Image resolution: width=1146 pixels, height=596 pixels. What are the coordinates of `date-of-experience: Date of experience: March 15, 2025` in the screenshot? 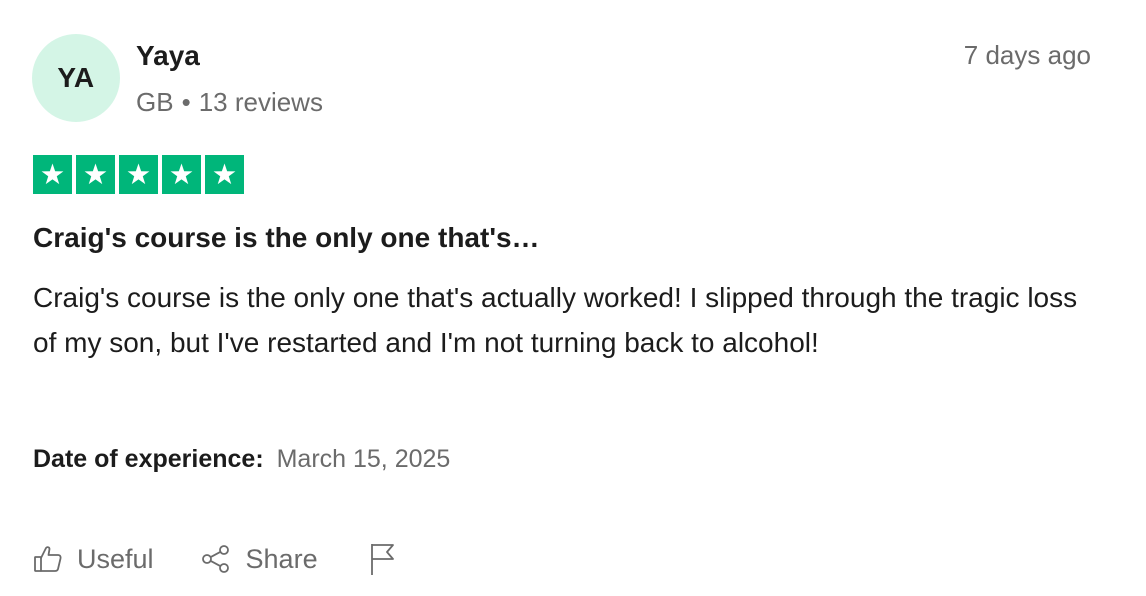 It's located at (241, 459).